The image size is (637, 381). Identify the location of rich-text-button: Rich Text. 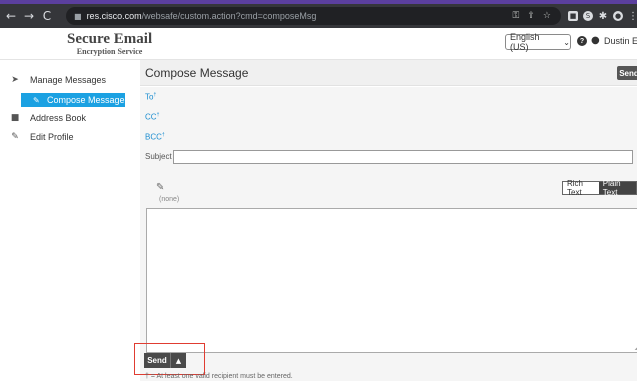
(581, 188).